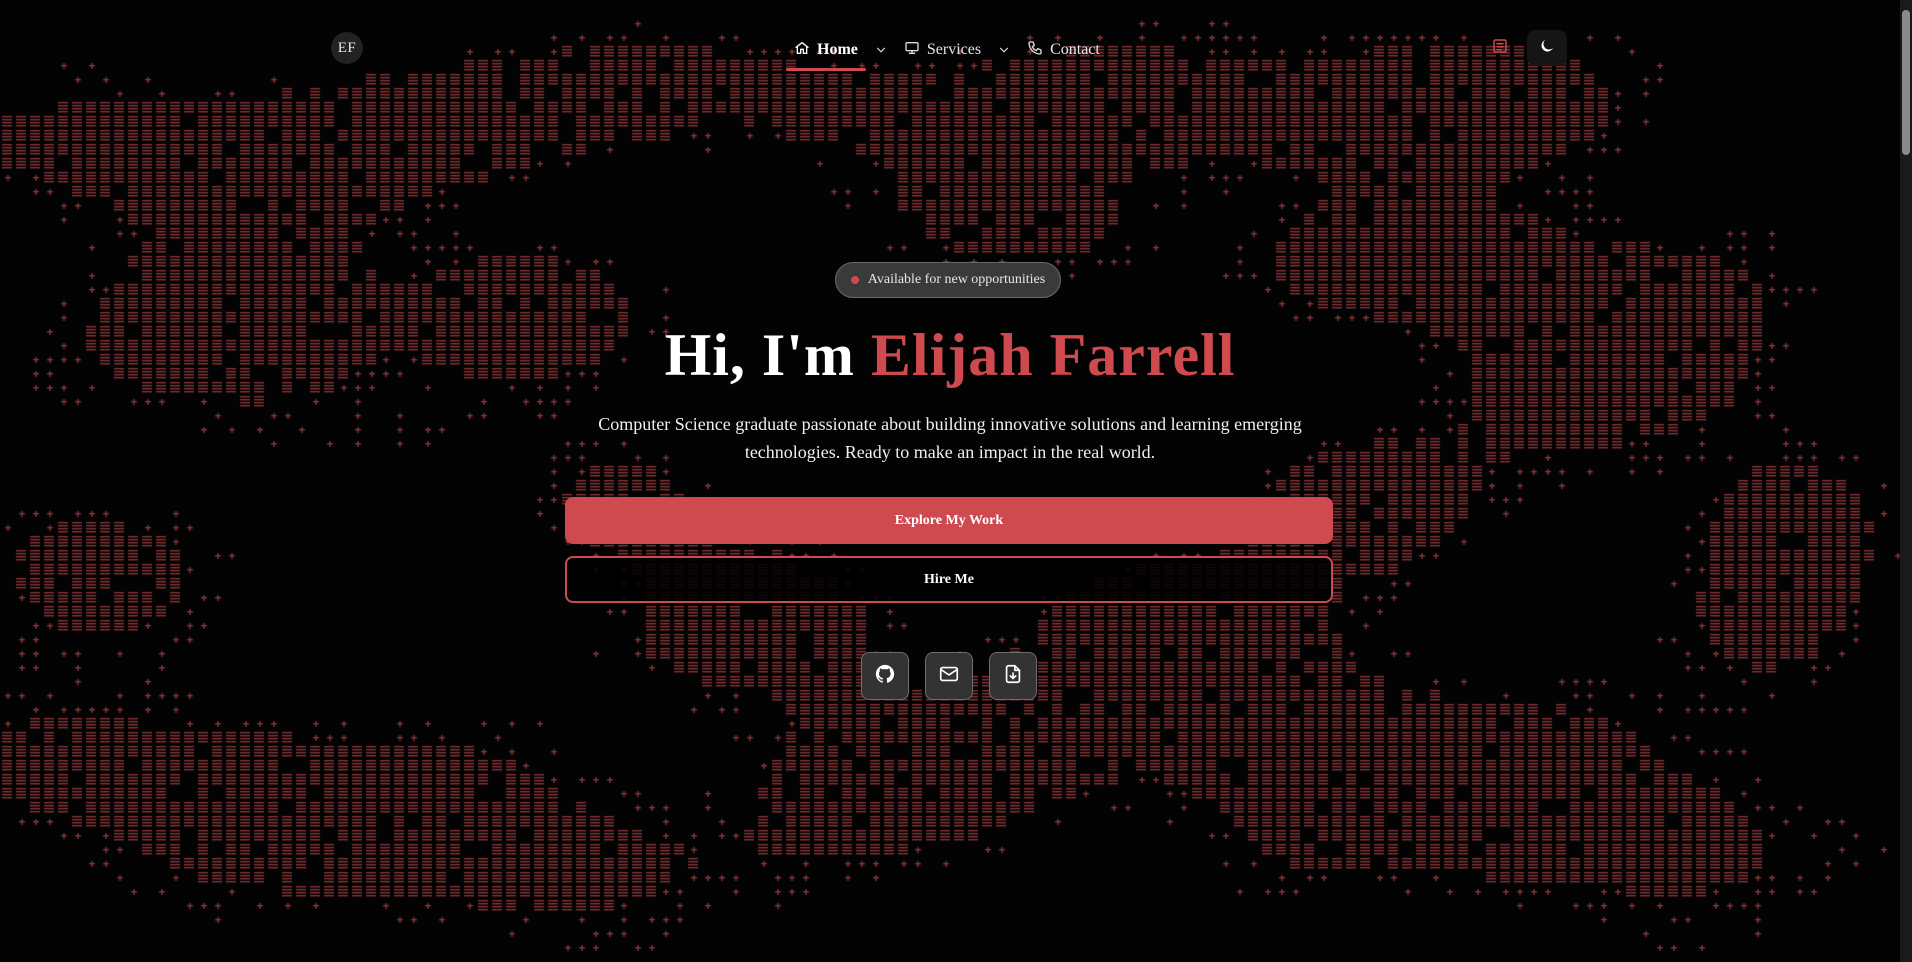 The image size is (1912, 962). I want to click on resume-download-link, so click(1013, 676).